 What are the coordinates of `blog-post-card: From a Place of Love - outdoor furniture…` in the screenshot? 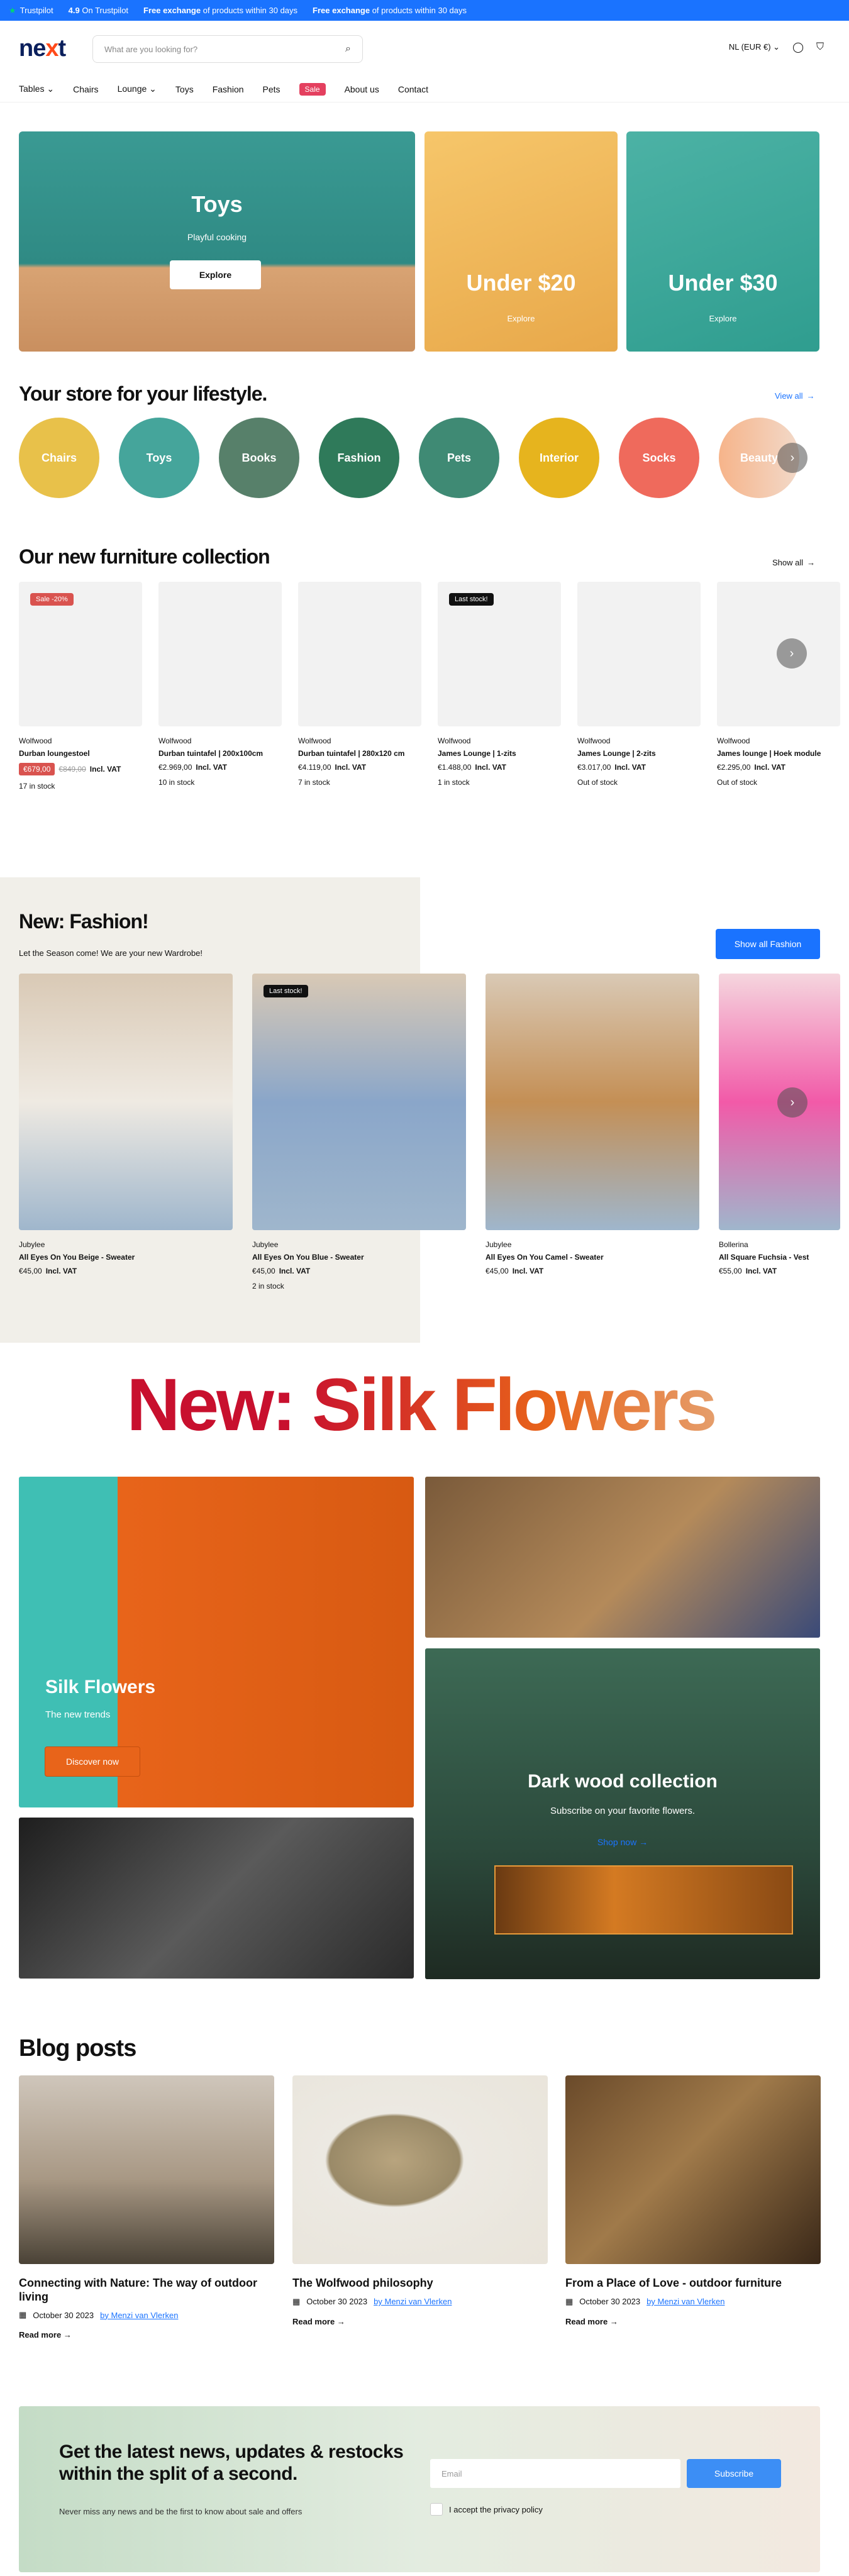 It's located at (693, 2200).